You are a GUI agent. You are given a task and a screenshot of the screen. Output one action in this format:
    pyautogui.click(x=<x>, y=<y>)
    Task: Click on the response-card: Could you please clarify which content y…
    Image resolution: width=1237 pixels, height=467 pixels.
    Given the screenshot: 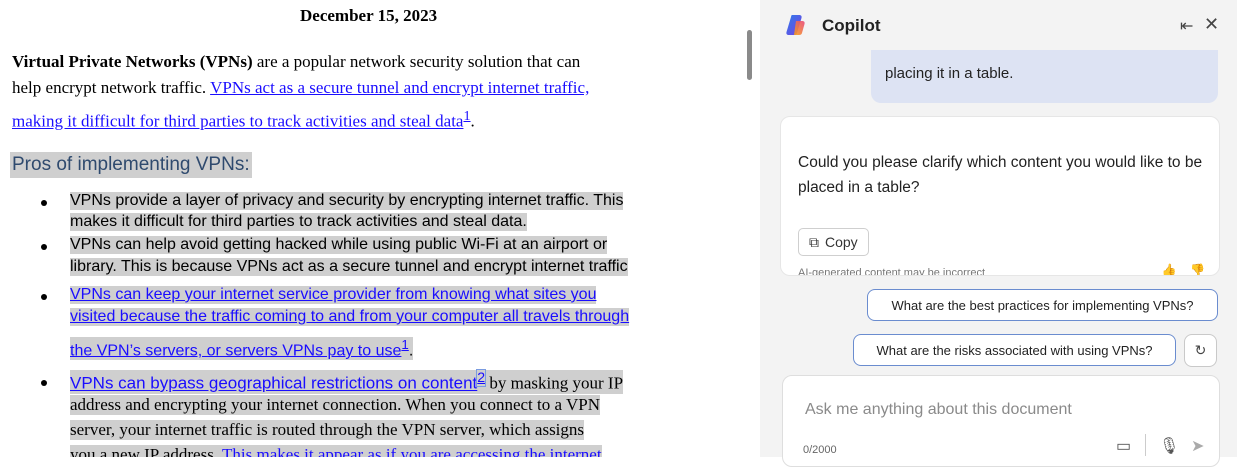 What is the action you would take?
    pyautogui.click(x=1000, y=196)
    